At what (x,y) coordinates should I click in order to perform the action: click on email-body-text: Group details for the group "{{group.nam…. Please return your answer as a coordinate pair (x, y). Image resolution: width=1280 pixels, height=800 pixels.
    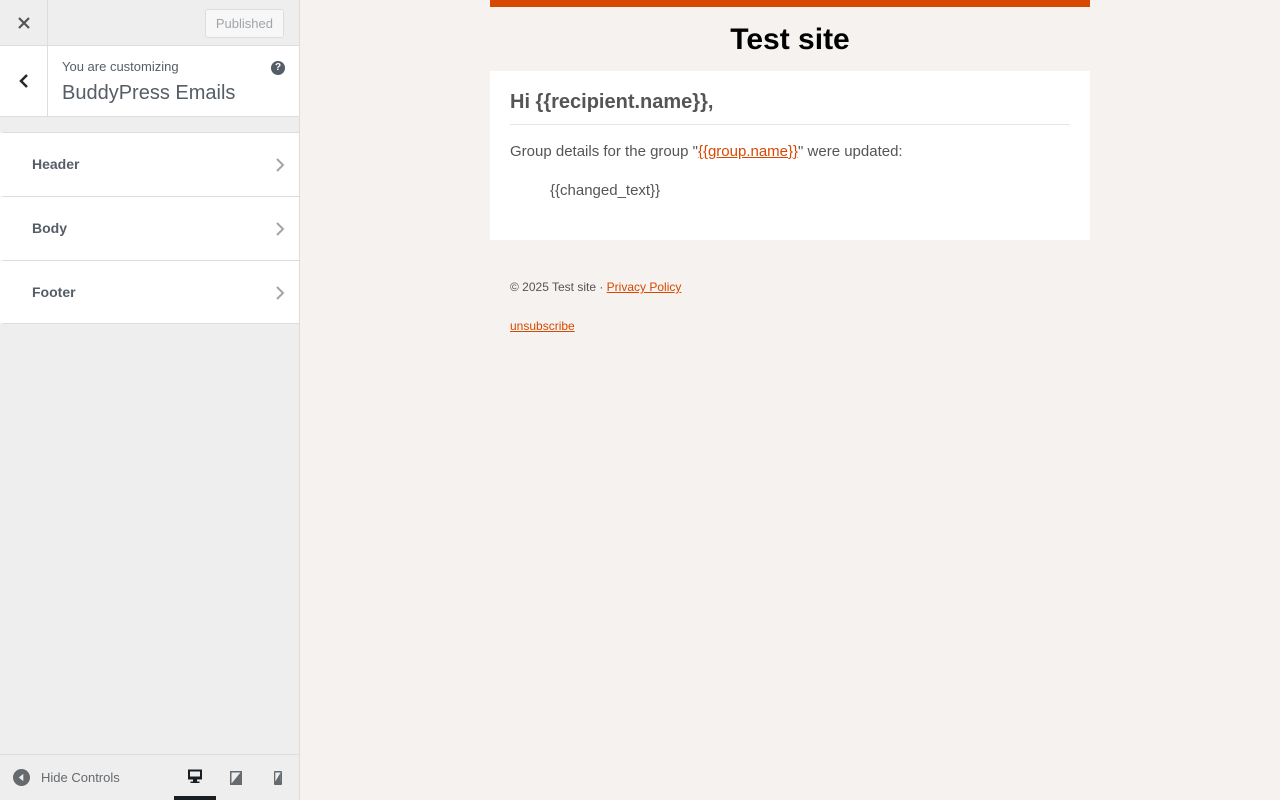
    Looking at the image, I should click on (790, 151).